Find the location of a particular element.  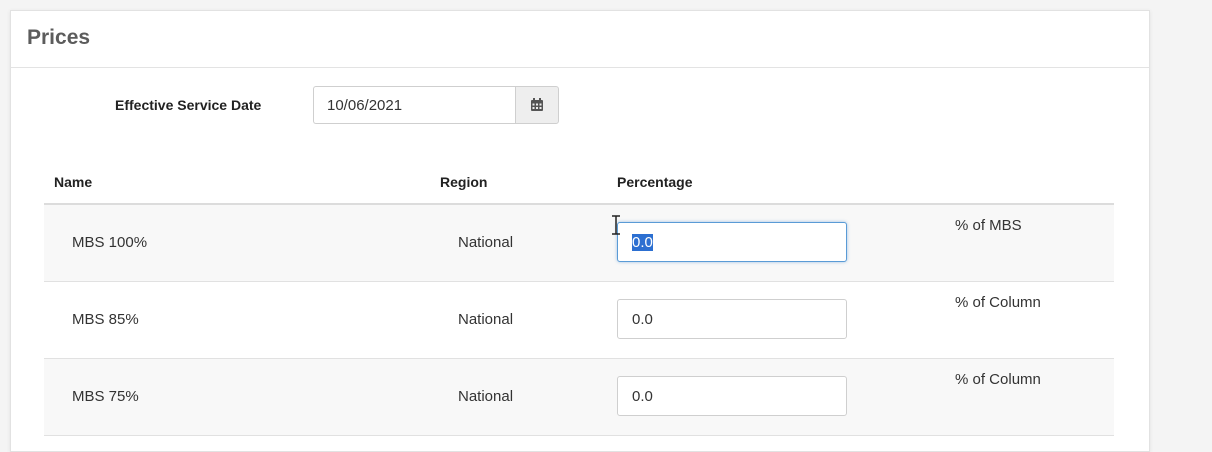

column-header-name: Name is located at coordinates (73, 182).